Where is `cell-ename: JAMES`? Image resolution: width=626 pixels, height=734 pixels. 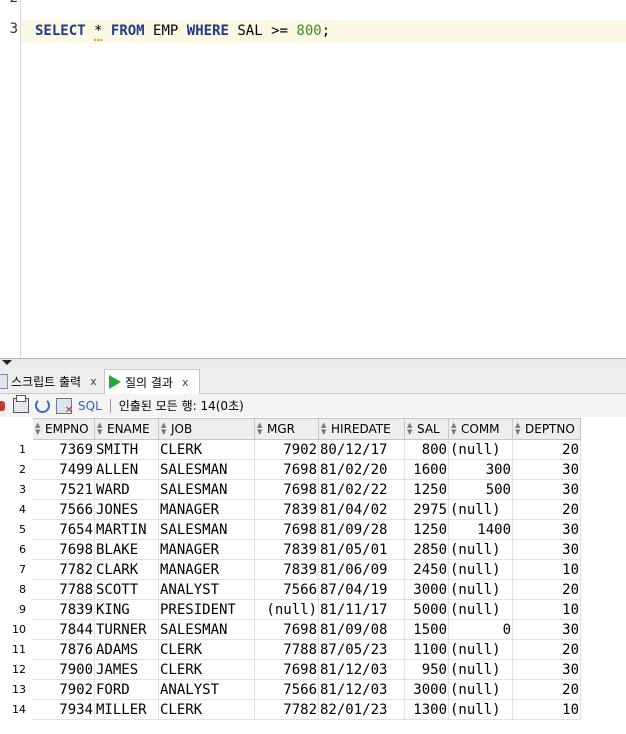
cell-ename: JAMES is located at coordinates (126, 669).